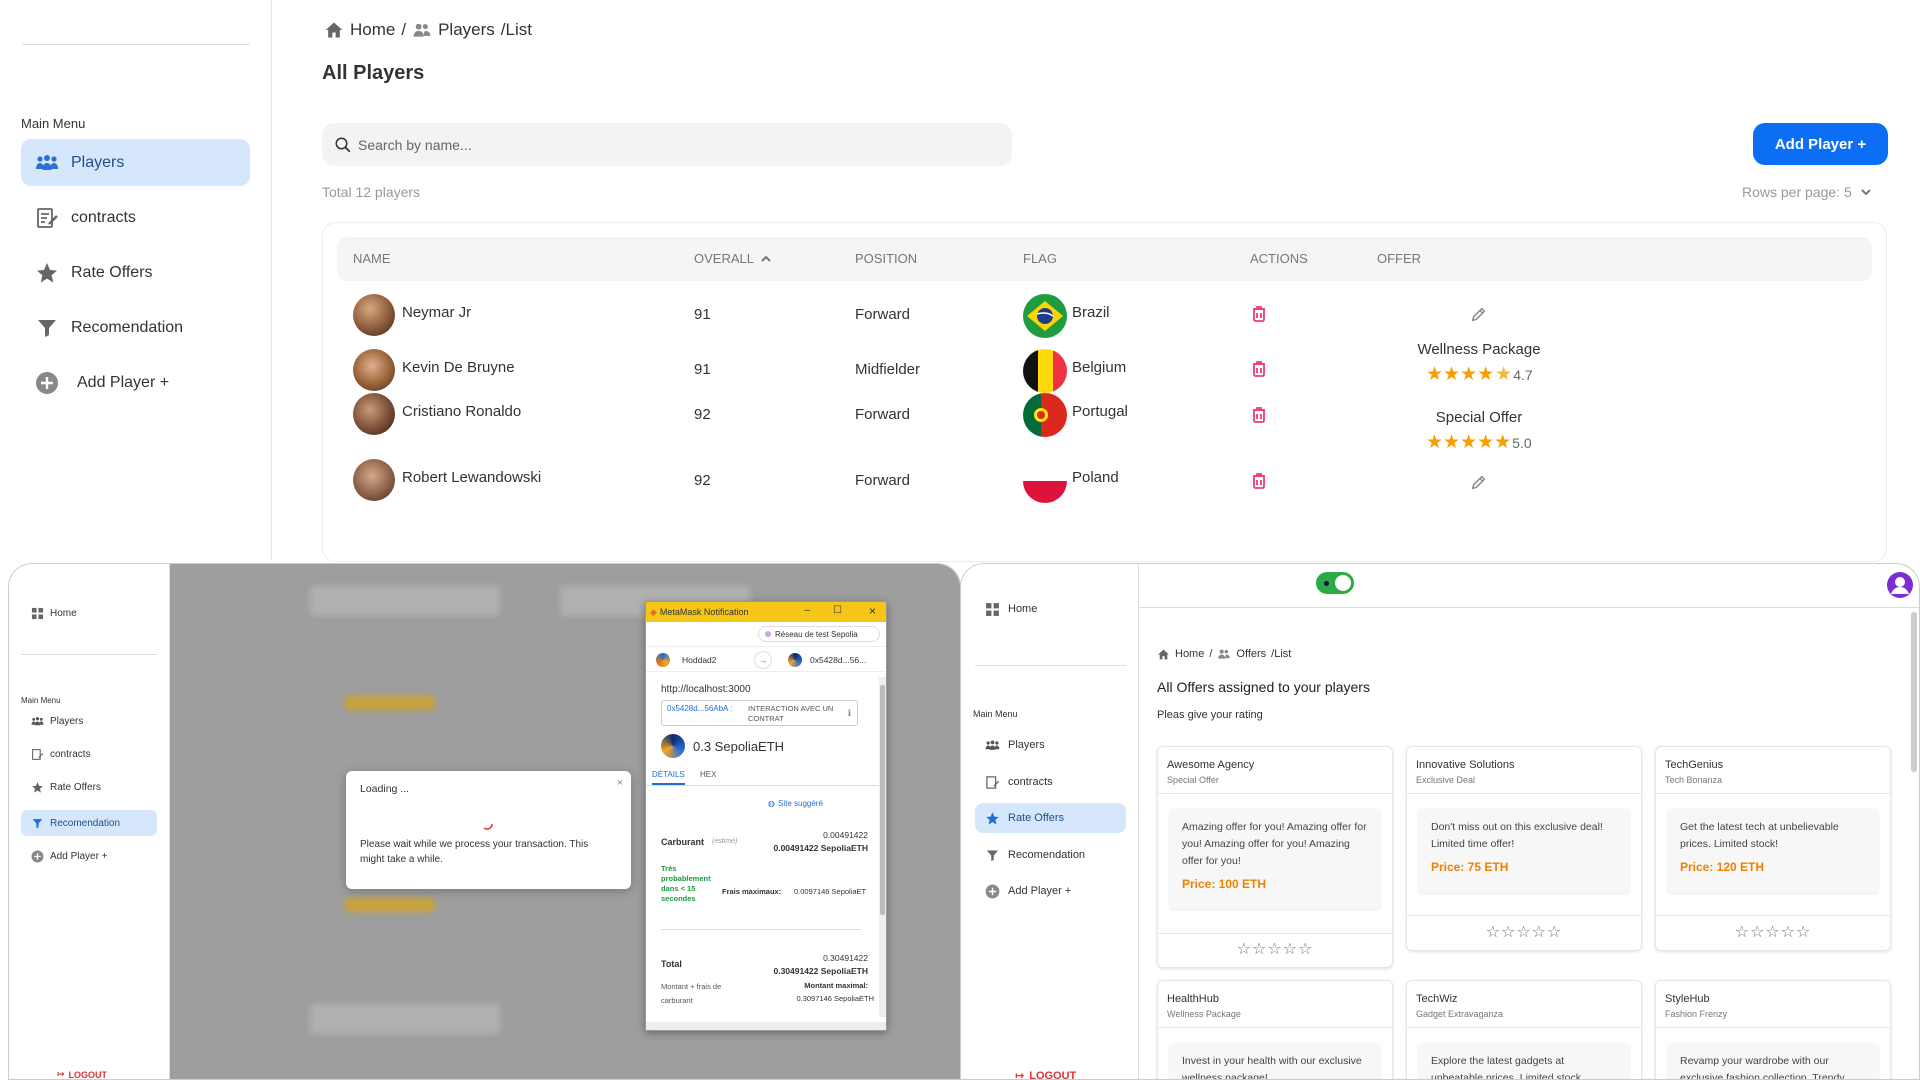  Describe the element at coordinates (702, 369) in the screenshot. I see `player-overall: 91` at that location.